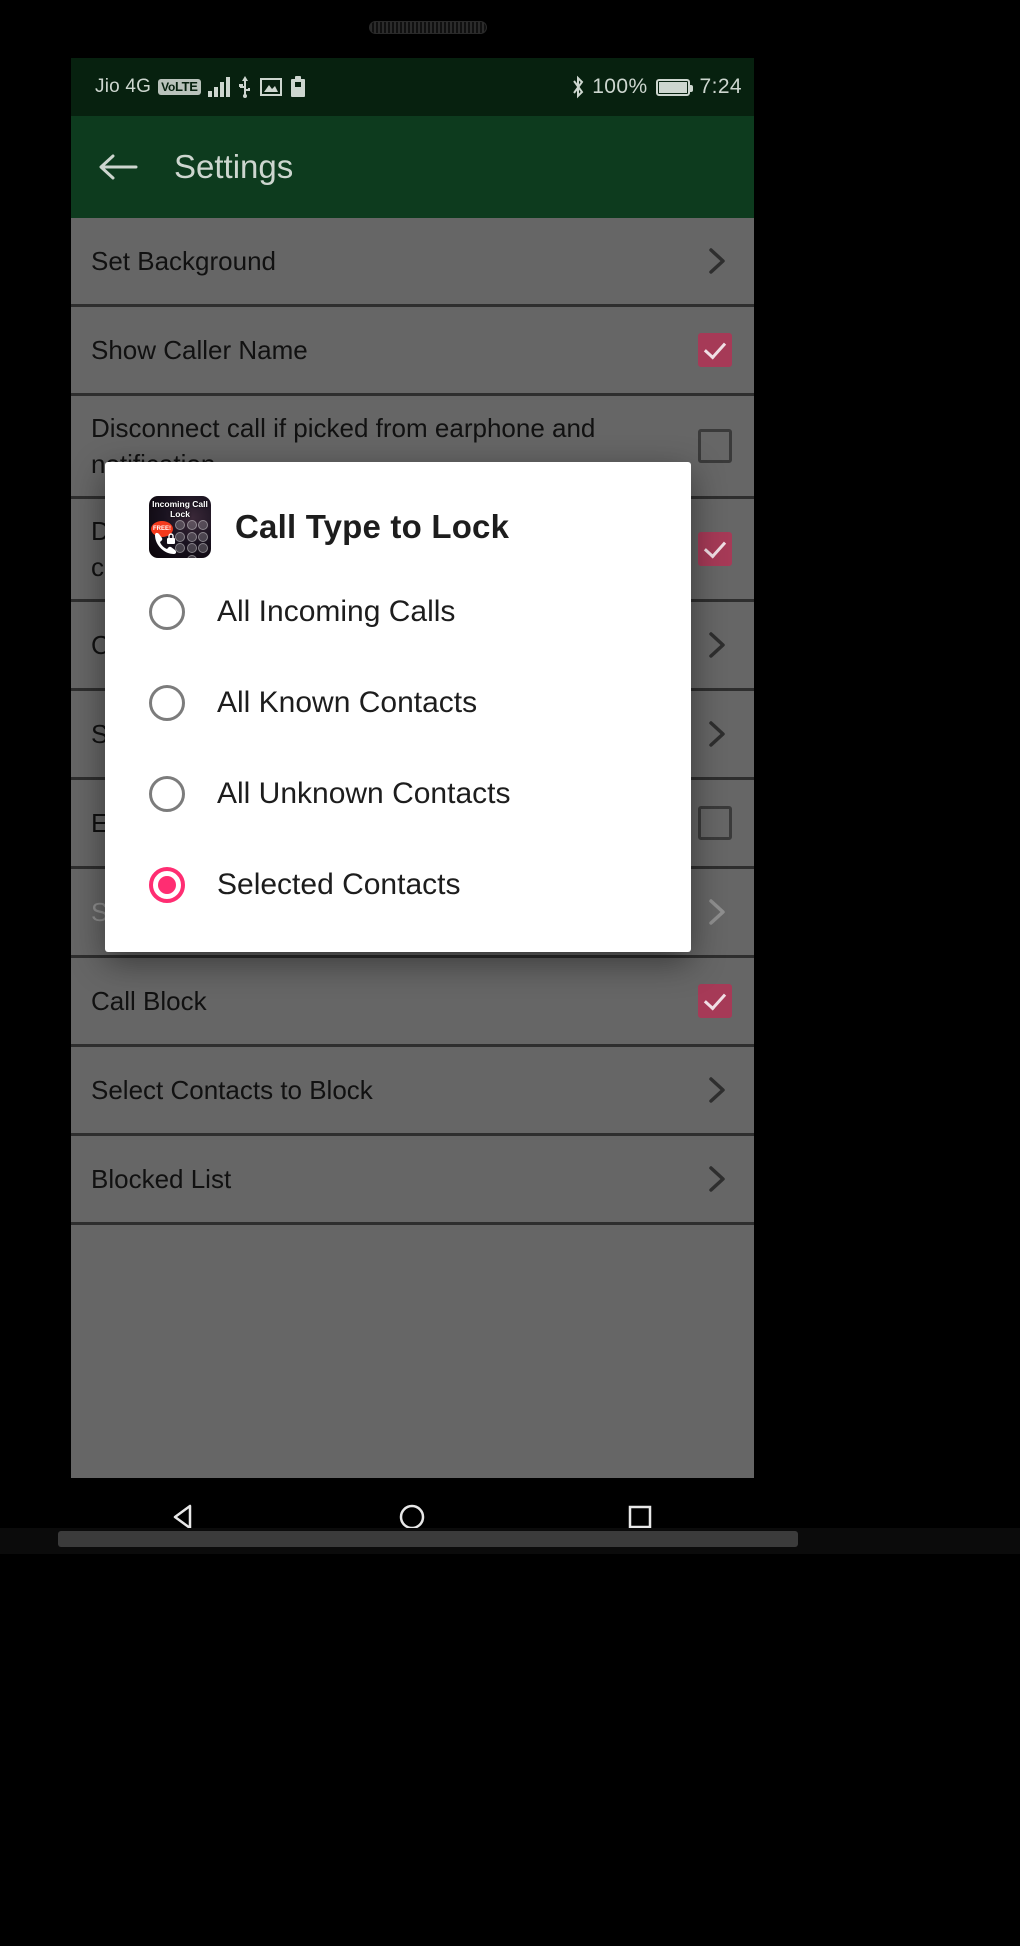 Image resolution: width=1020 pixels, height=1946 pixels. I want to click on radio-selected-contacts, so click(167, 884).